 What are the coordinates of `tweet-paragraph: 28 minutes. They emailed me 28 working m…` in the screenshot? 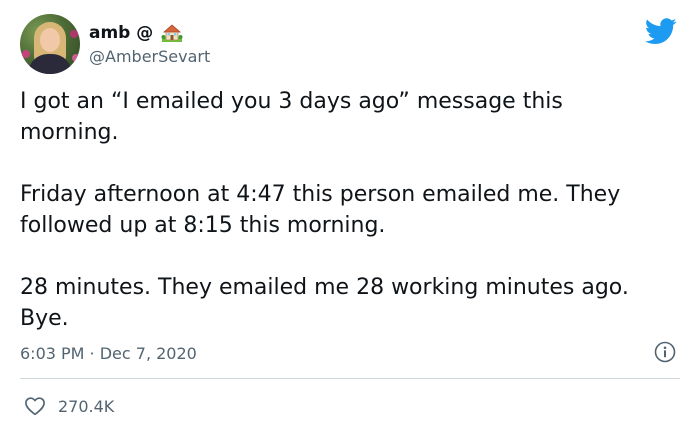 It's located at (324, 303).